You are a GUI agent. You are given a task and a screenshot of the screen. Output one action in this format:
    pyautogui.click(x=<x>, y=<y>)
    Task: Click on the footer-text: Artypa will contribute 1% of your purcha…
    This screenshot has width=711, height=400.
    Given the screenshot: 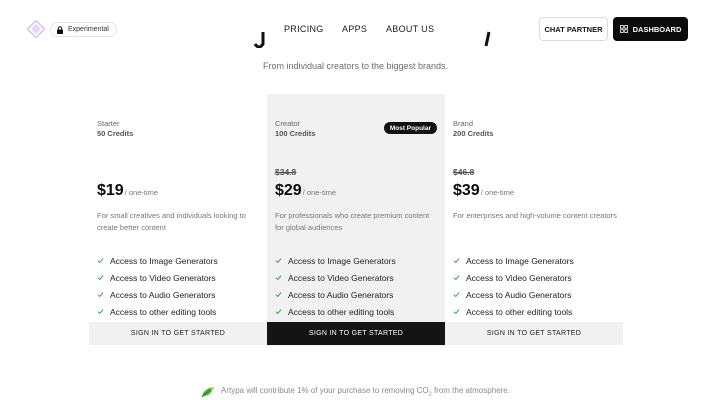 What is the action you would take?
    pyautogui.click(x=365, y=392)
    